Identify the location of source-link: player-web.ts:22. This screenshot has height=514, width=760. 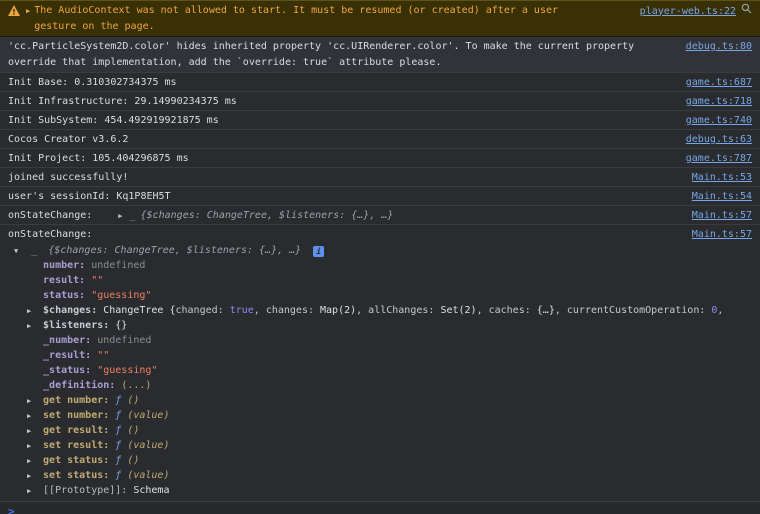
(688, 12).